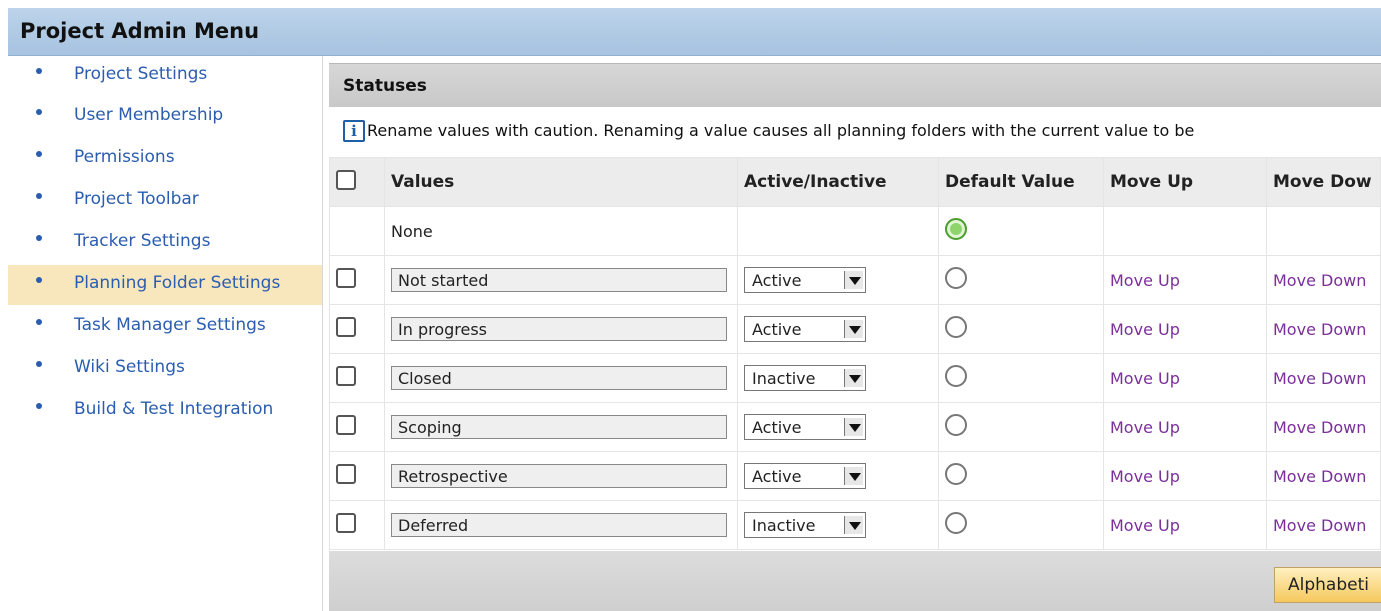 The width and height of the screenshot is (1381, 611). What do you see at coordinates (1021, 182) in the screenshot?
I see `column-default-value: Default Value` at bounding box center [1021, 182].